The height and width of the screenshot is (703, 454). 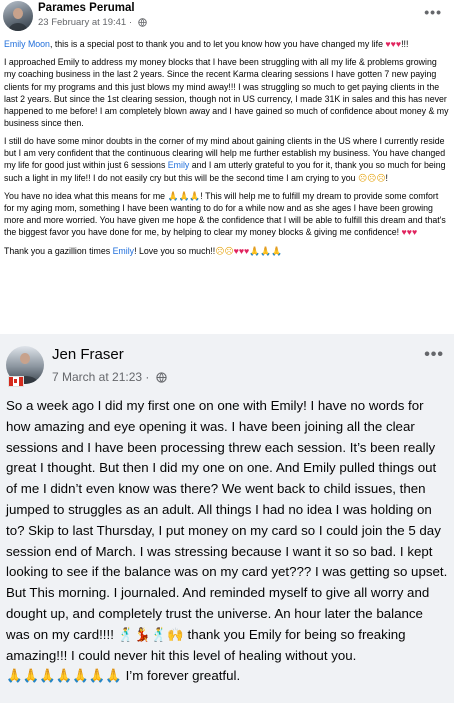 I want to click on post-timestamp: 23 February at 19:41 ·, so click(x=92, y=22).